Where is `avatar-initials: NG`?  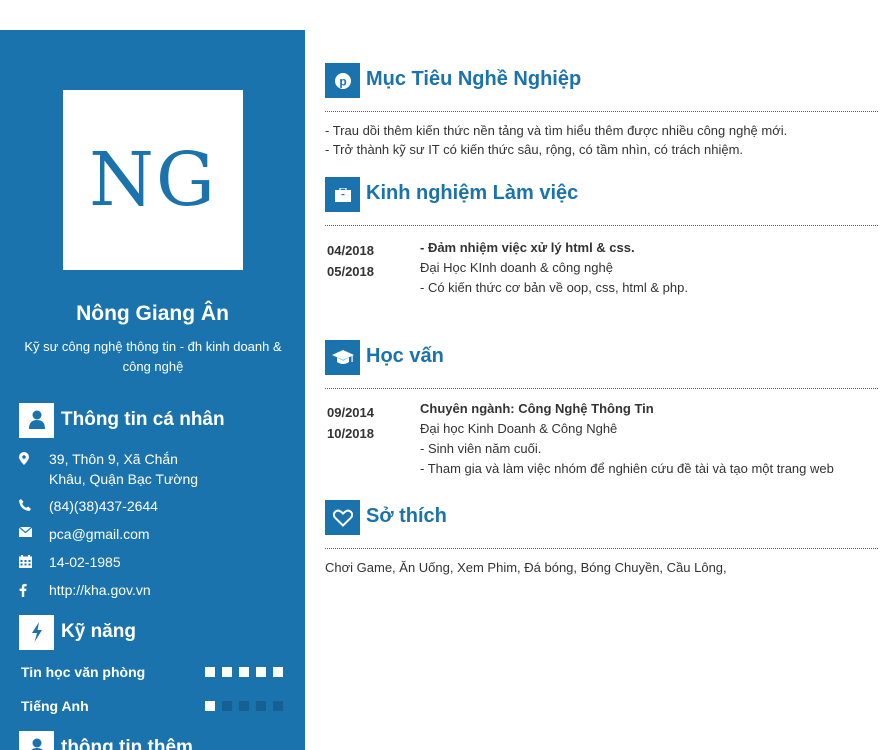 avatar-initials: NG is located at coordinates (153, 180).